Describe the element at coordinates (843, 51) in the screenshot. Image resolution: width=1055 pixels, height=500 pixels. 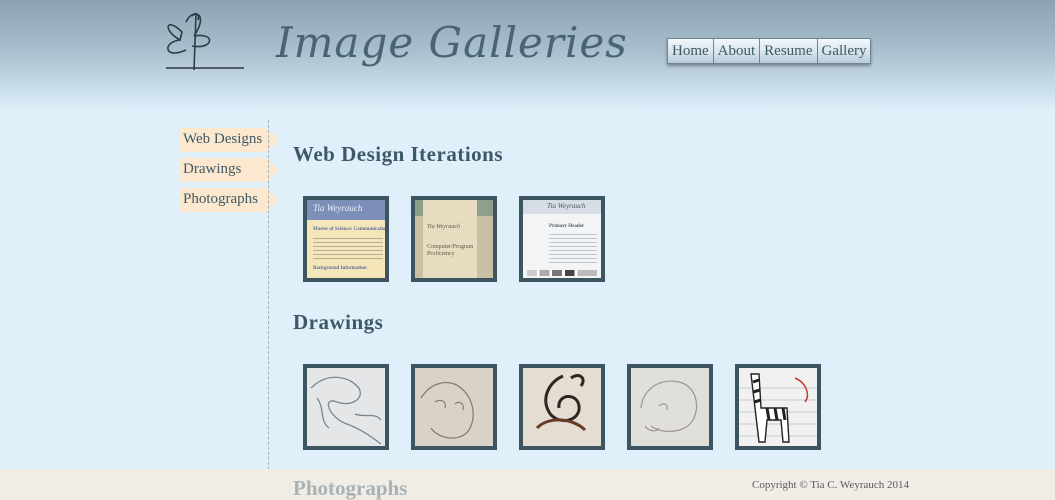
I see `nav-gallery-link: Gallery` at that location.